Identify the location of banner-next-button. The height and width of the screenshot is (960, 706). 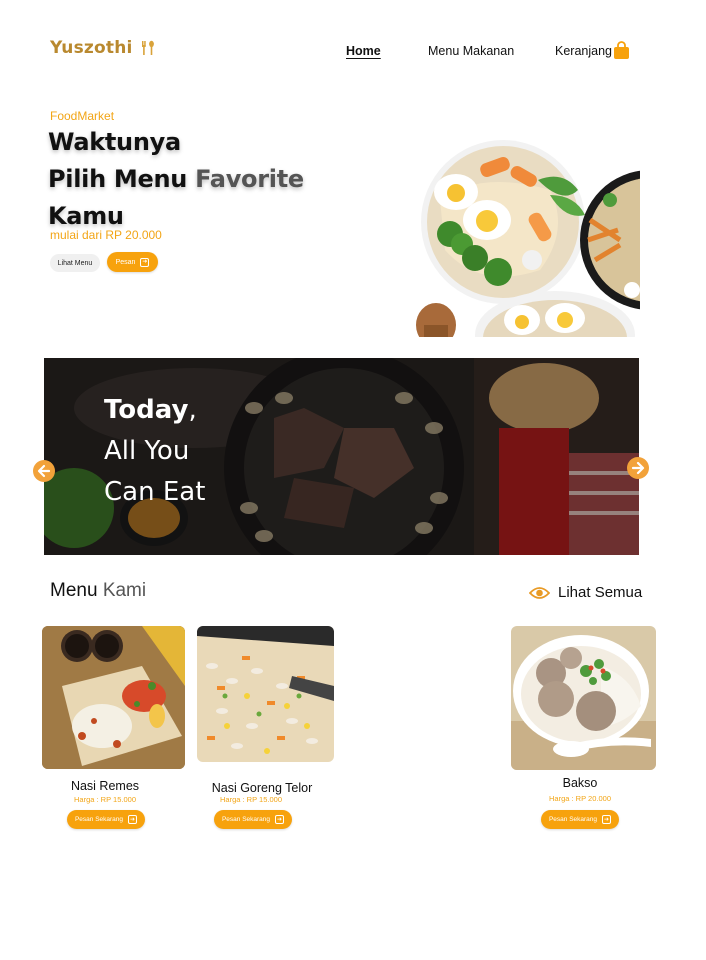
(638, 468).